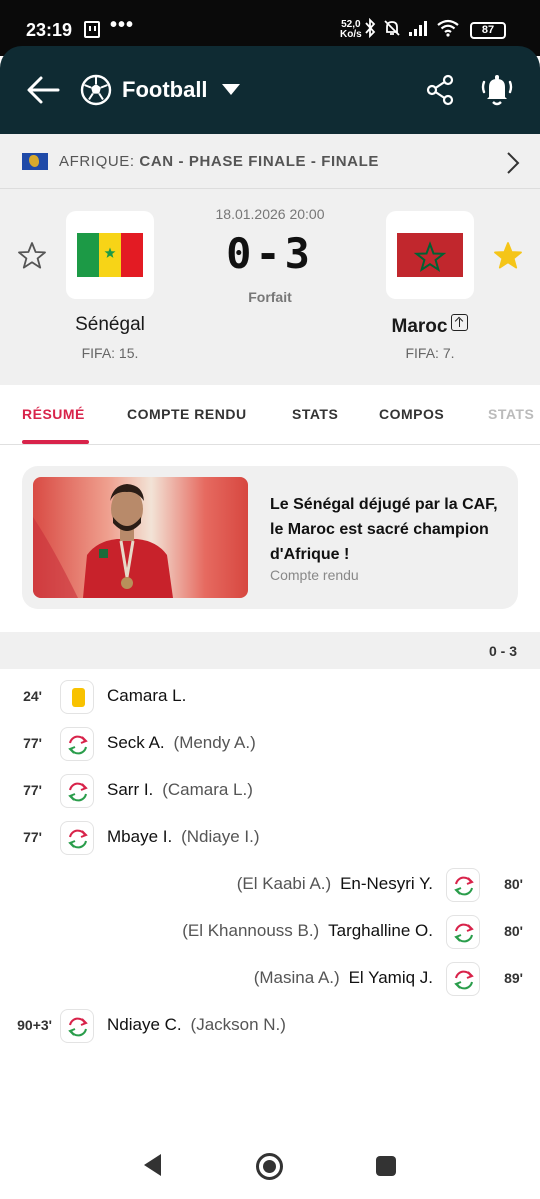 This screenshot has width=540, height=1199. What do you see at coordinates (144, 1024) in the screenshot?
I see `event-player: Ndiaye C.` at bounding box center [144, 1024].